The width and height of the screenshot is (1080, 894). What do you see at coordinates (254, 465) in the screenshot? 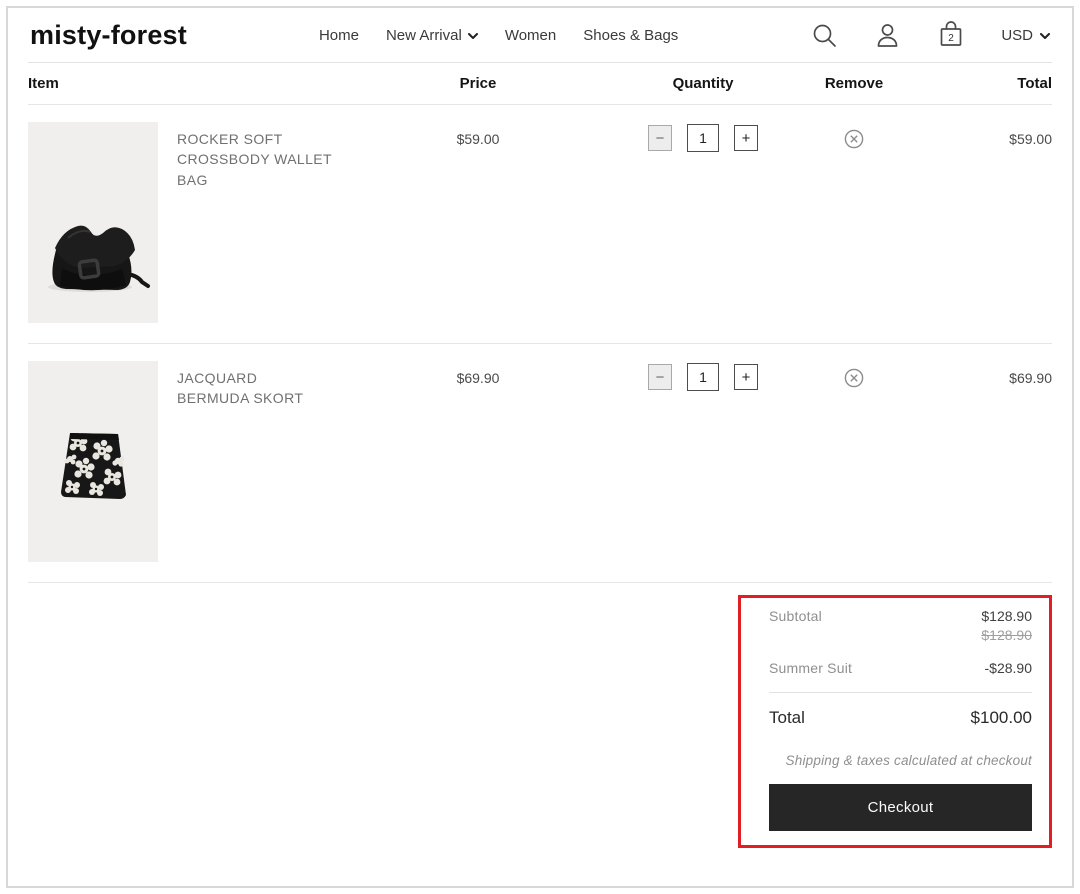
I see `product-title: JACQUARD BERMUDA SKORT` at bounding box center [254, 465].